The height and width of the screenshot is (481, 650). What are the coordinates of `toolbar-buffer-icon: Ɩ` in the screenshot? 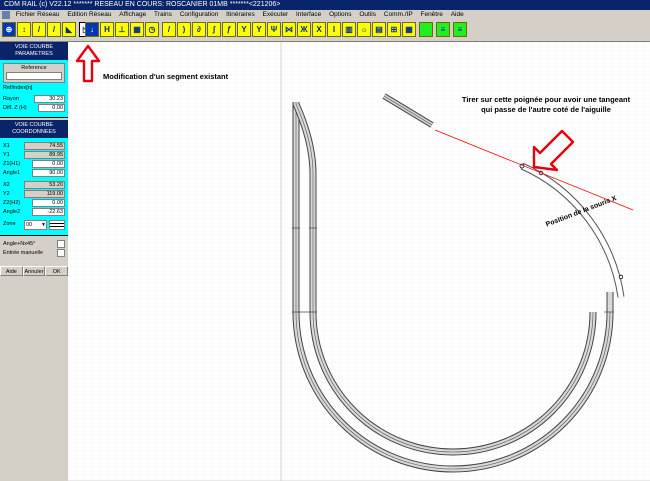 It's located at (334, 29).